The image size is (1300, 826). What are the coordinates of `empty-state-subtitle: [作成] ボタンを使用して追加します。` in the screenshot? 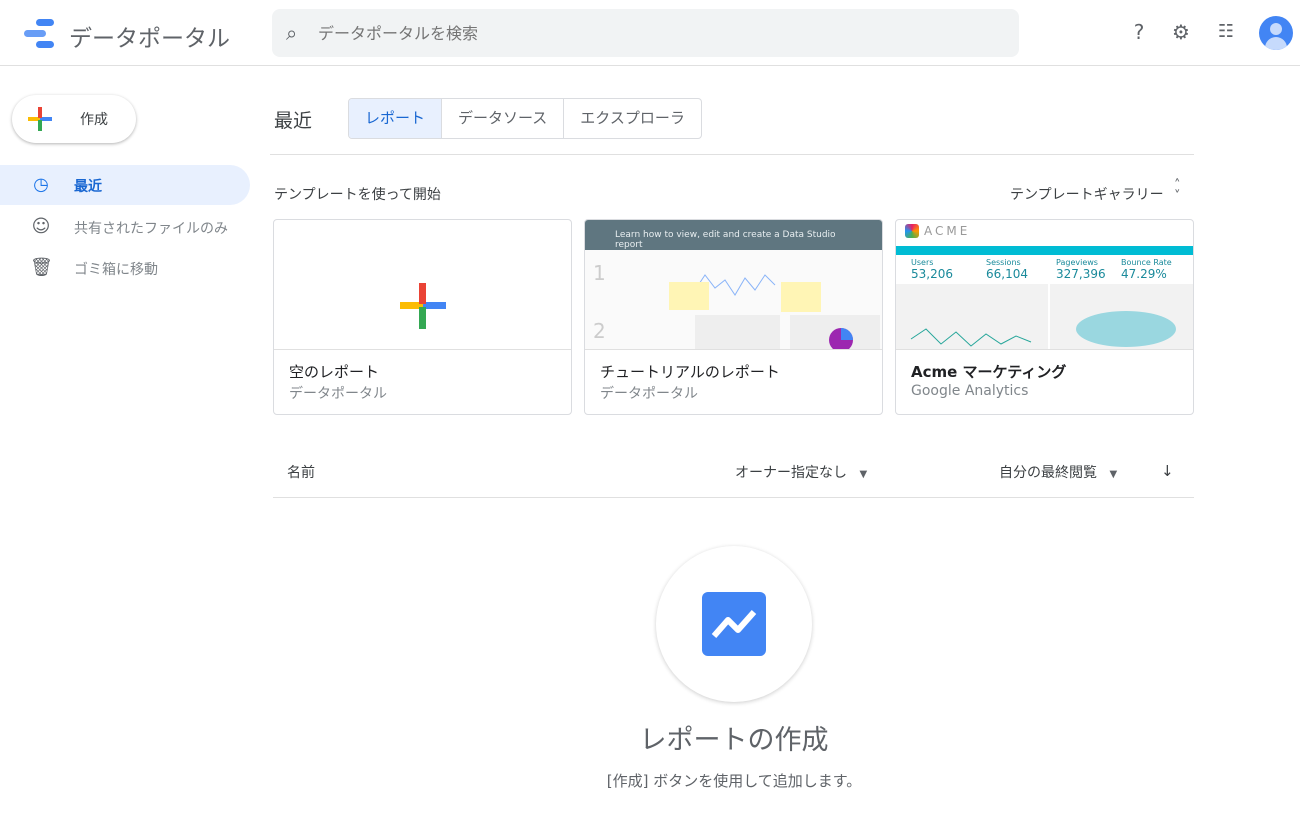 It's located at (734, 781).